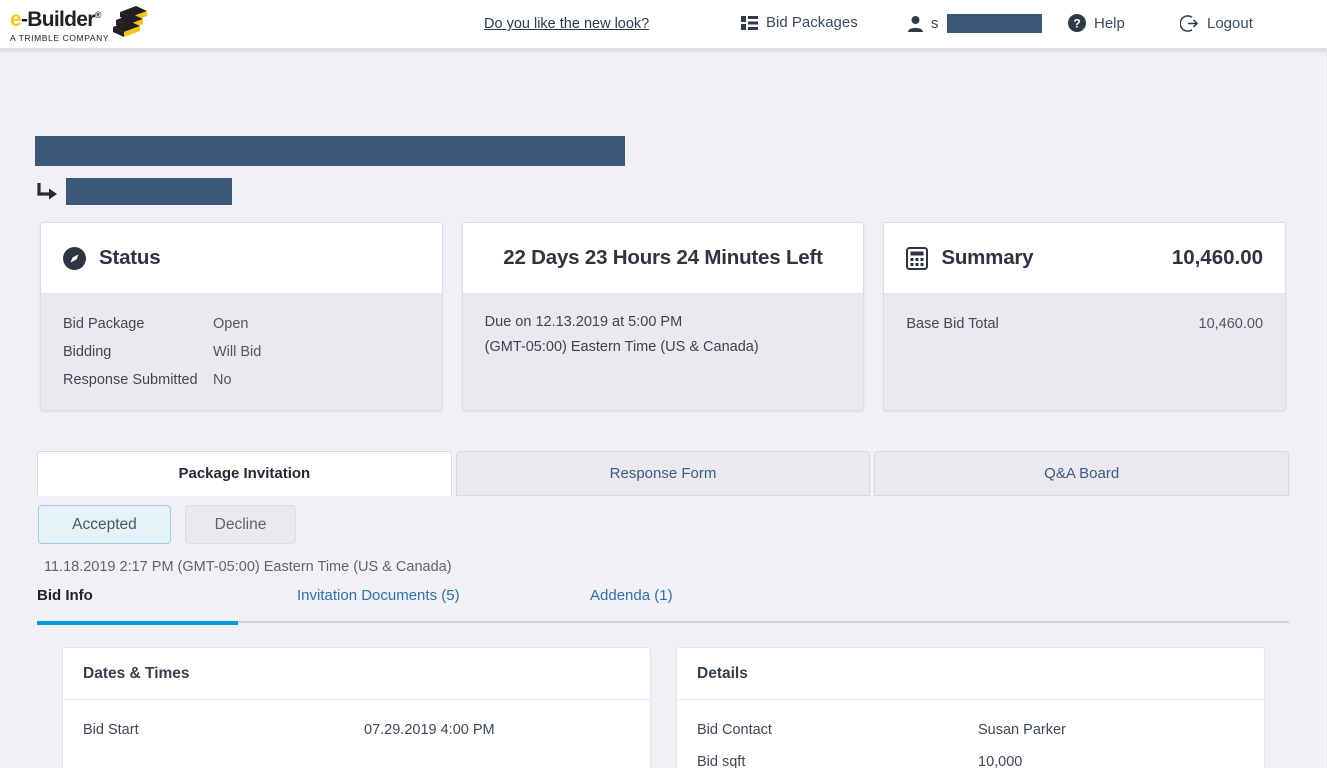 The width and height of the screenshot is (1327, 768). I want to click on summary-card-amount: 10,460.00, so click(1217, 257).